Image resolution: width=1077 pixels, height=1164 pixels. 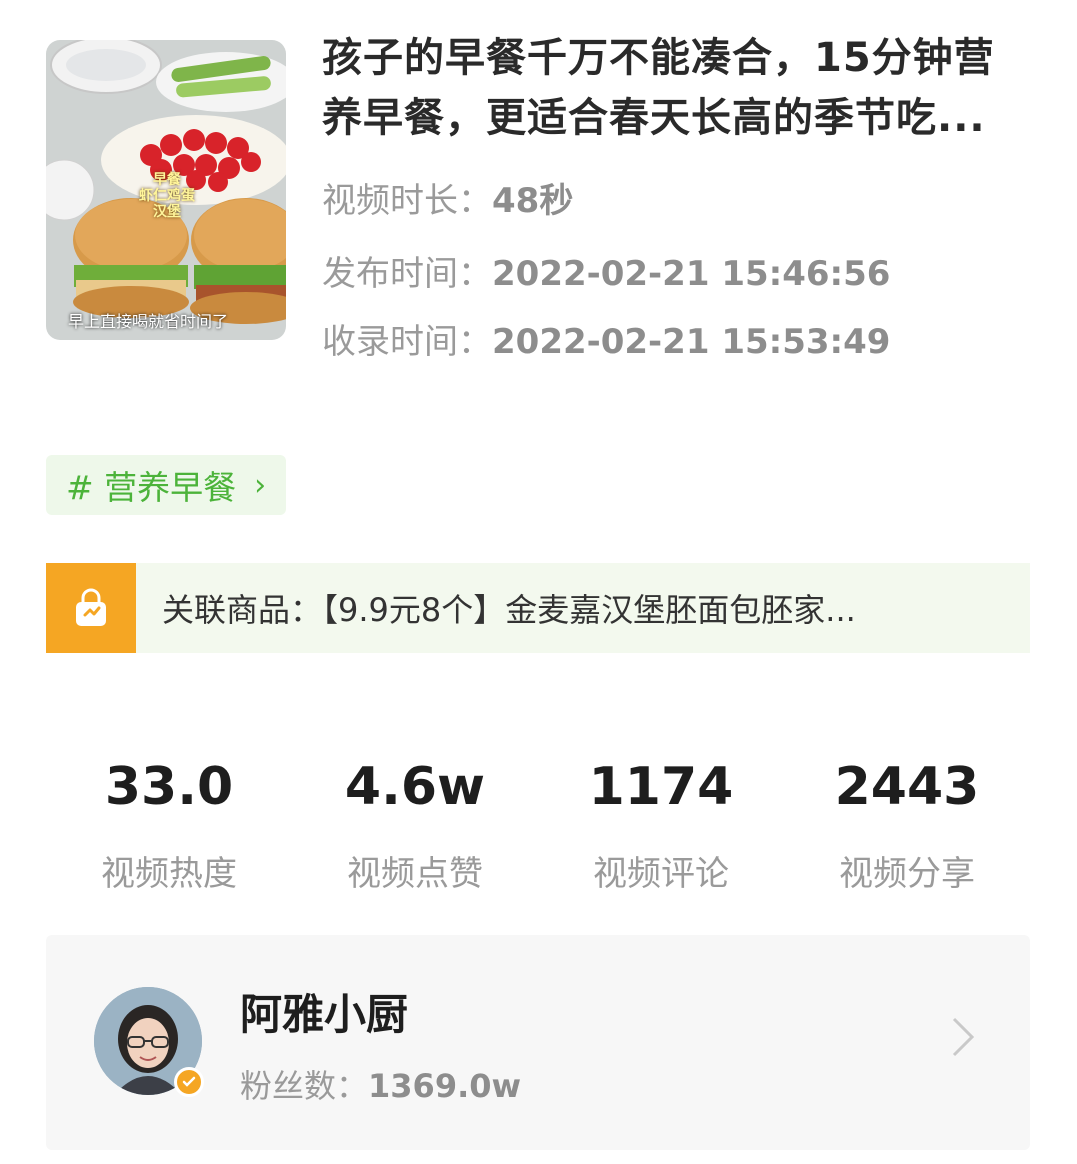 What do you see at coordinates (304, 1086) in the screenshot?
I see `fans-label: 粉丝数：` at bounding box center [304, 1086].